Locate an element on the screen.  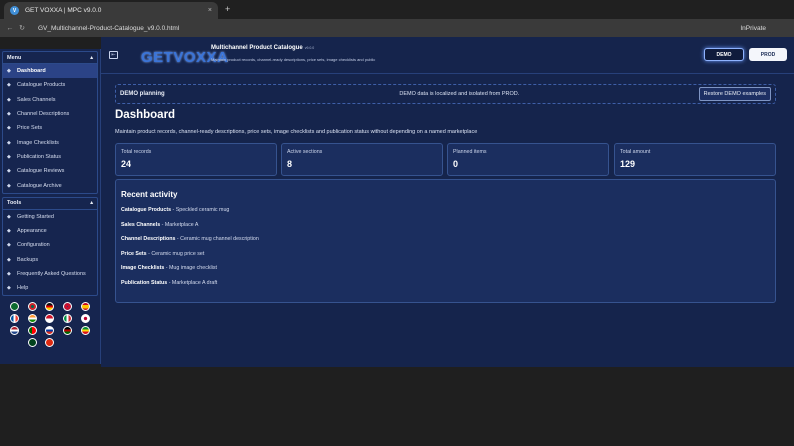
sidebar-toggle-icon: ⇤ is located at coordinates (113, 55).